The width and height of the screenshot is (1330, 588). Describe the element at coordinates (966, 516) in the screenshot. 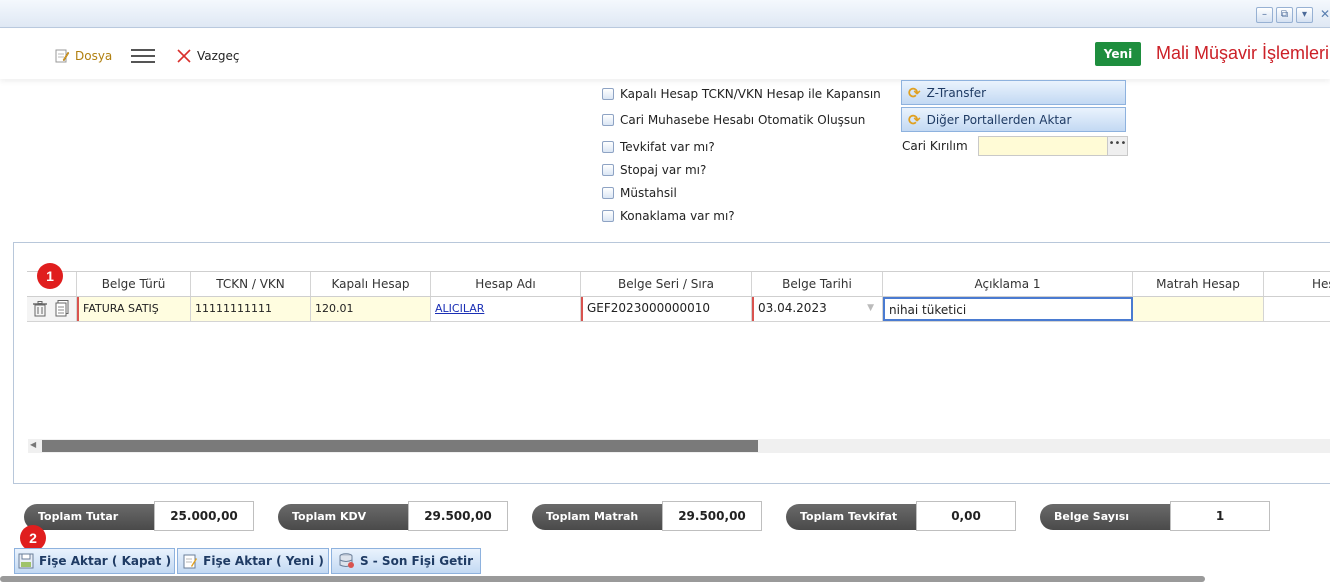

I see `total-value: 0,00` at that location.